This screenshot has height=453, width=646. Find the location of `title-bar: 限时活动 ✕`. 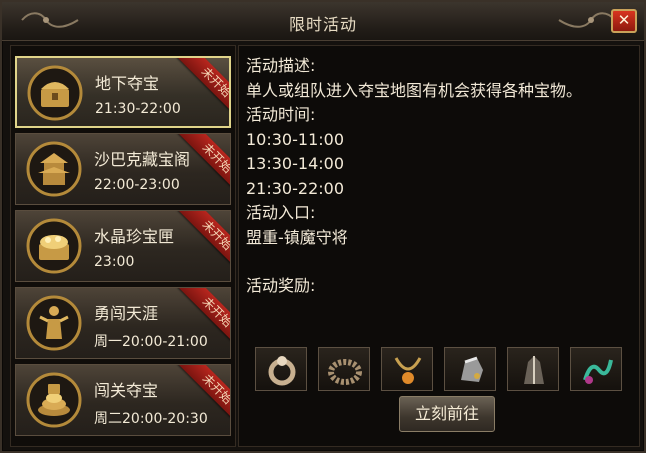

title-bar: 限时活动 ✕ is located at coordinates (323, 21).